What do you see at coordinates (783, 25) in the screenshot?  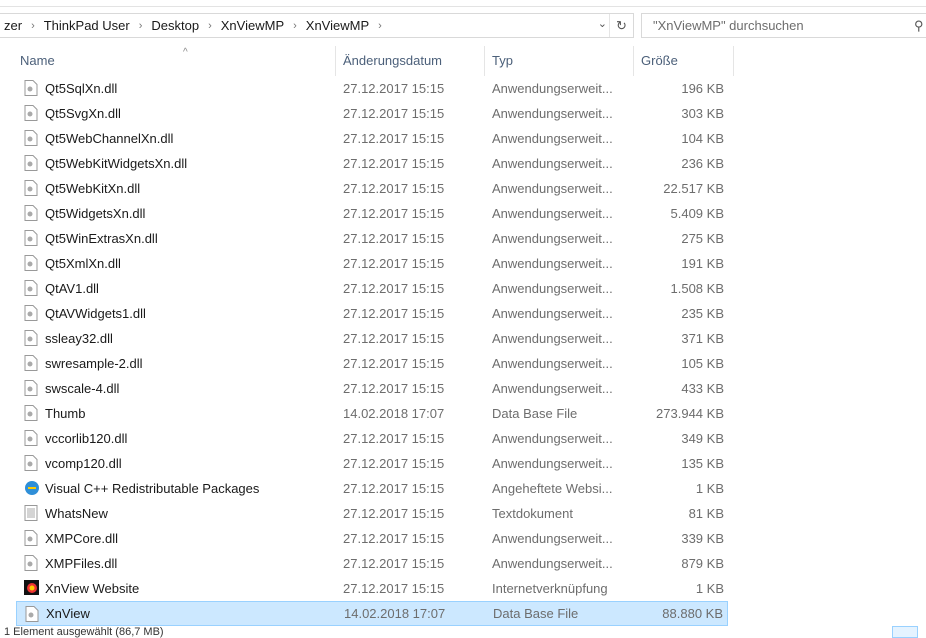 I see `search-input: "XnViewMP" durchsuchen ⚲` at bounding box center [783, 25].